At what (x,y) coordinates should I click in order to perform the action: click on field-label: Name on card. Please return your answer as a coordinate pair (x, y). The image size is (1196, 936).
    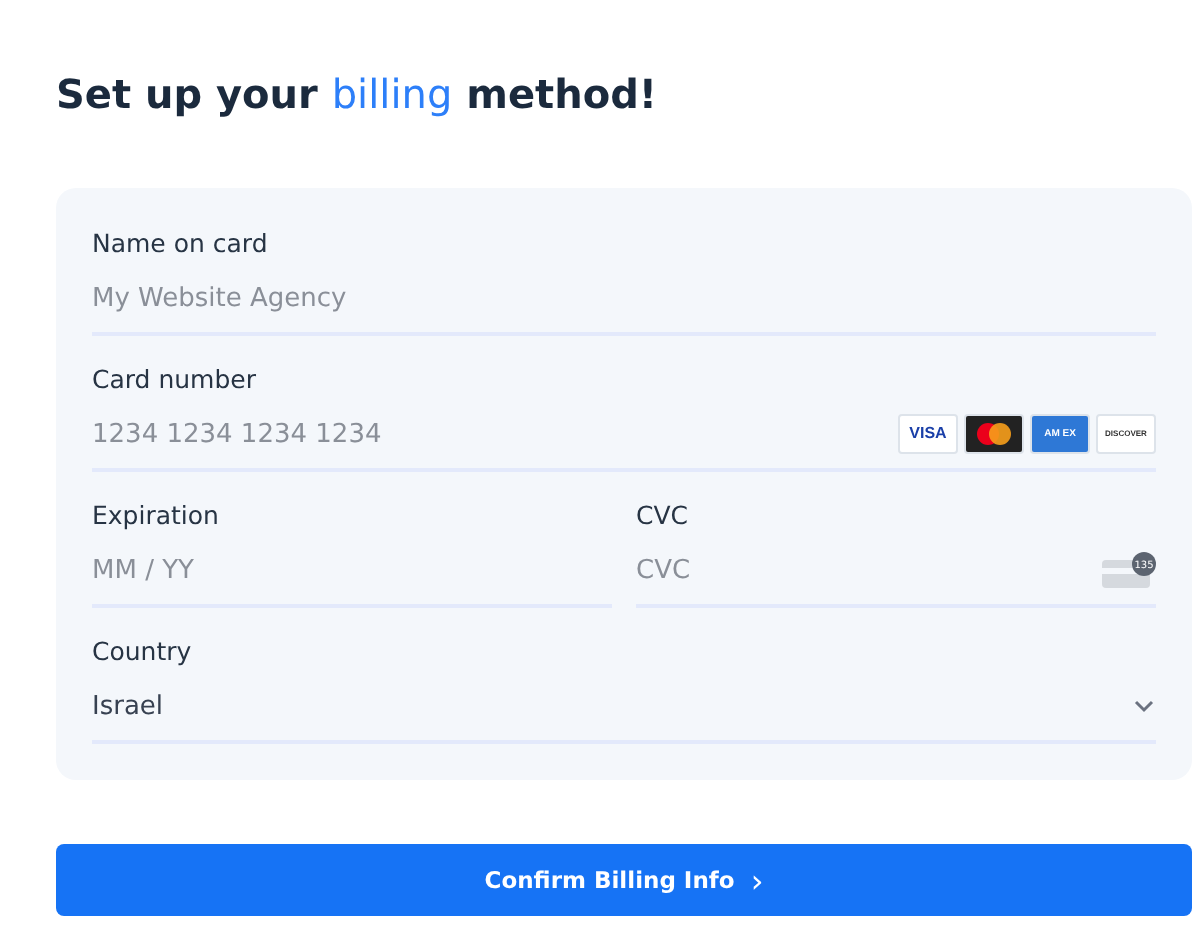
    Looking at the image, I should click on (181, 244).